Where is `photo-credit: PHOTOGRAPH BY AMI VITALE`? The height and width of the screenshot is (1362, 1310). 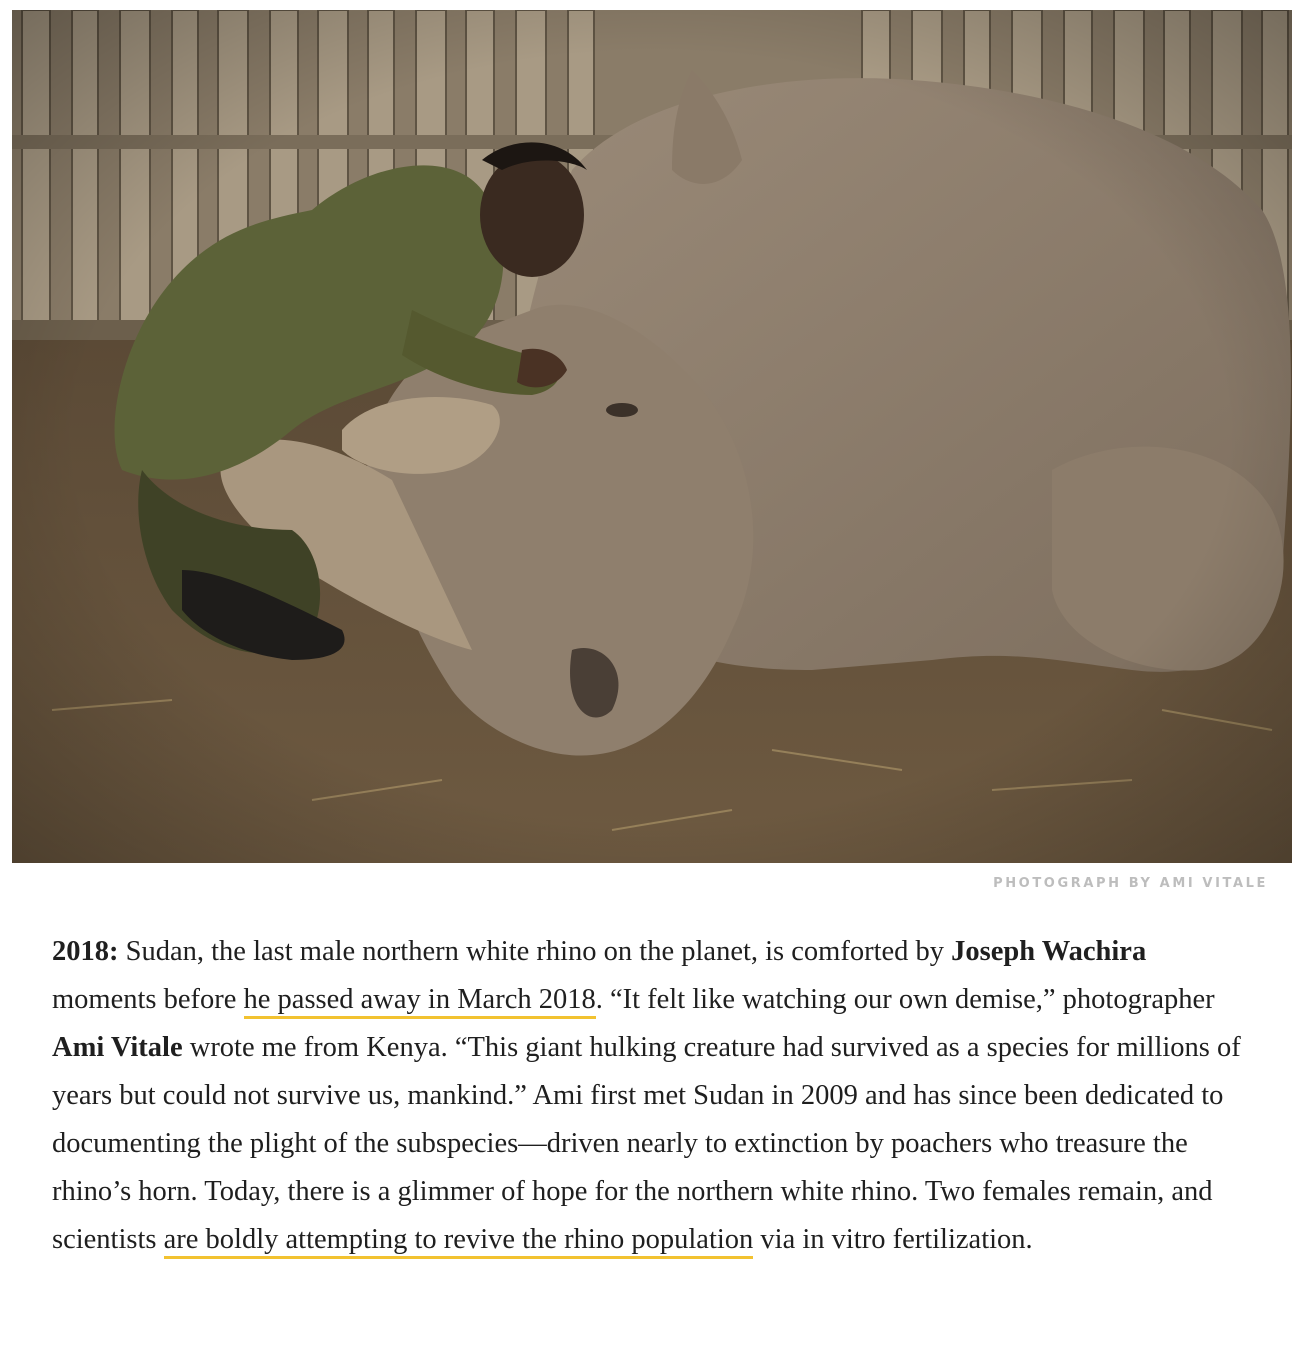
photo-credit: PHOTOGRAPH BY AMI VITALE is located at coordinates (1130, 883).